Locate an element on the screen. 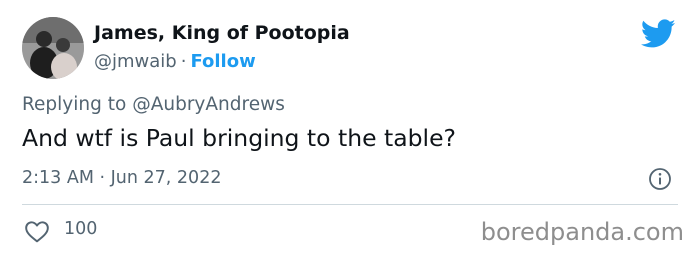  watermark: boredpanda.com is located at coordinates (582, 232).